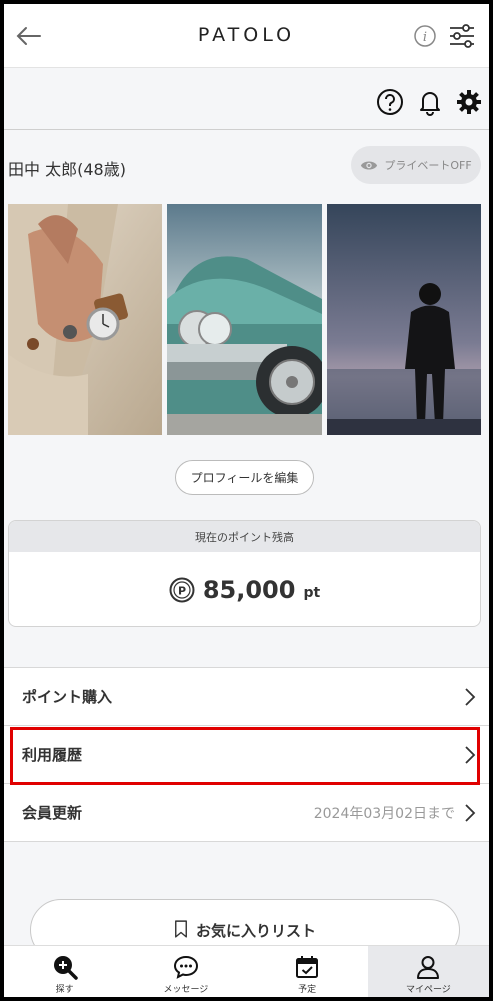 The image size is (493, 1001). I want to click on filter-button, so click(462, 36).